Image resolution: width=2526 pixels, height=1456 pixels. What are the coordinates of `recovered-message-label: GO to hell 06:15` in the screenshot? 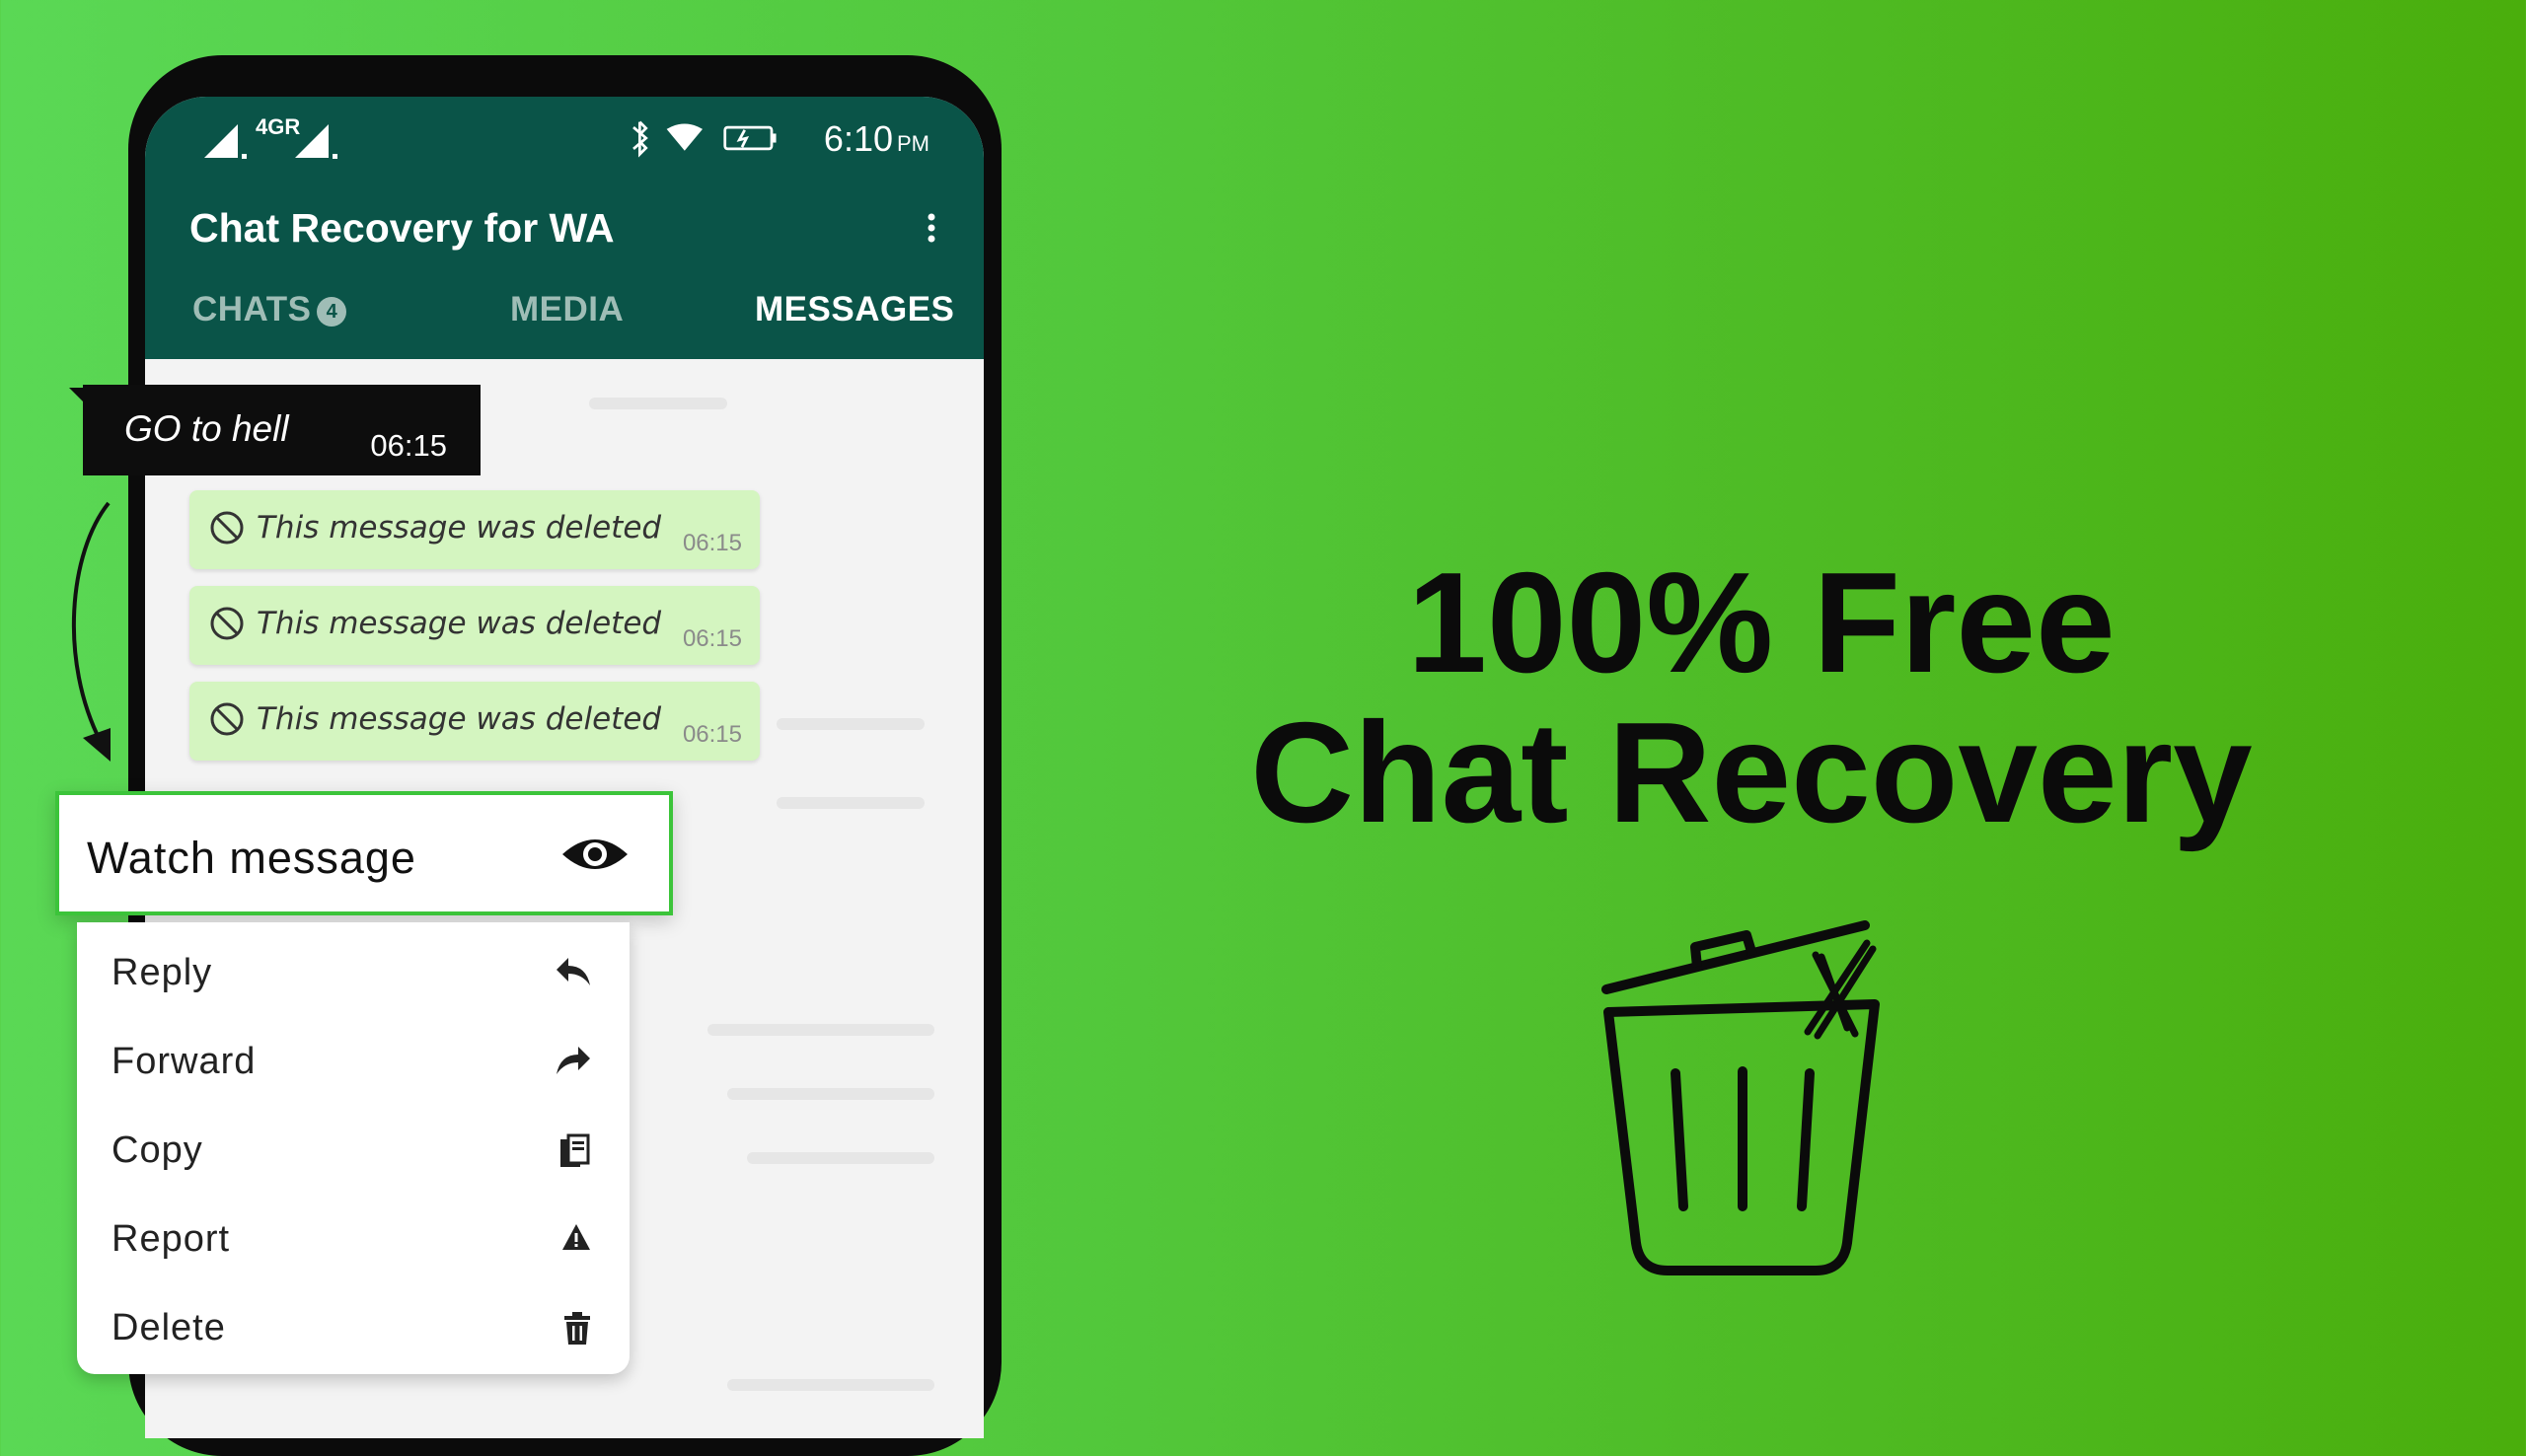 It's located at (282, 430).